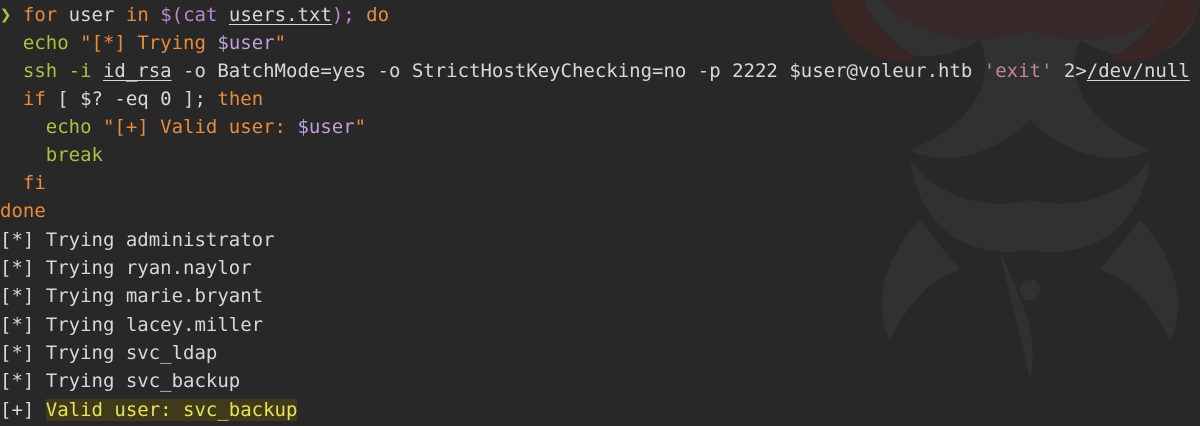  I want to click on script-line-5: echo "[+] Valid user: $user", so click(183, 127).